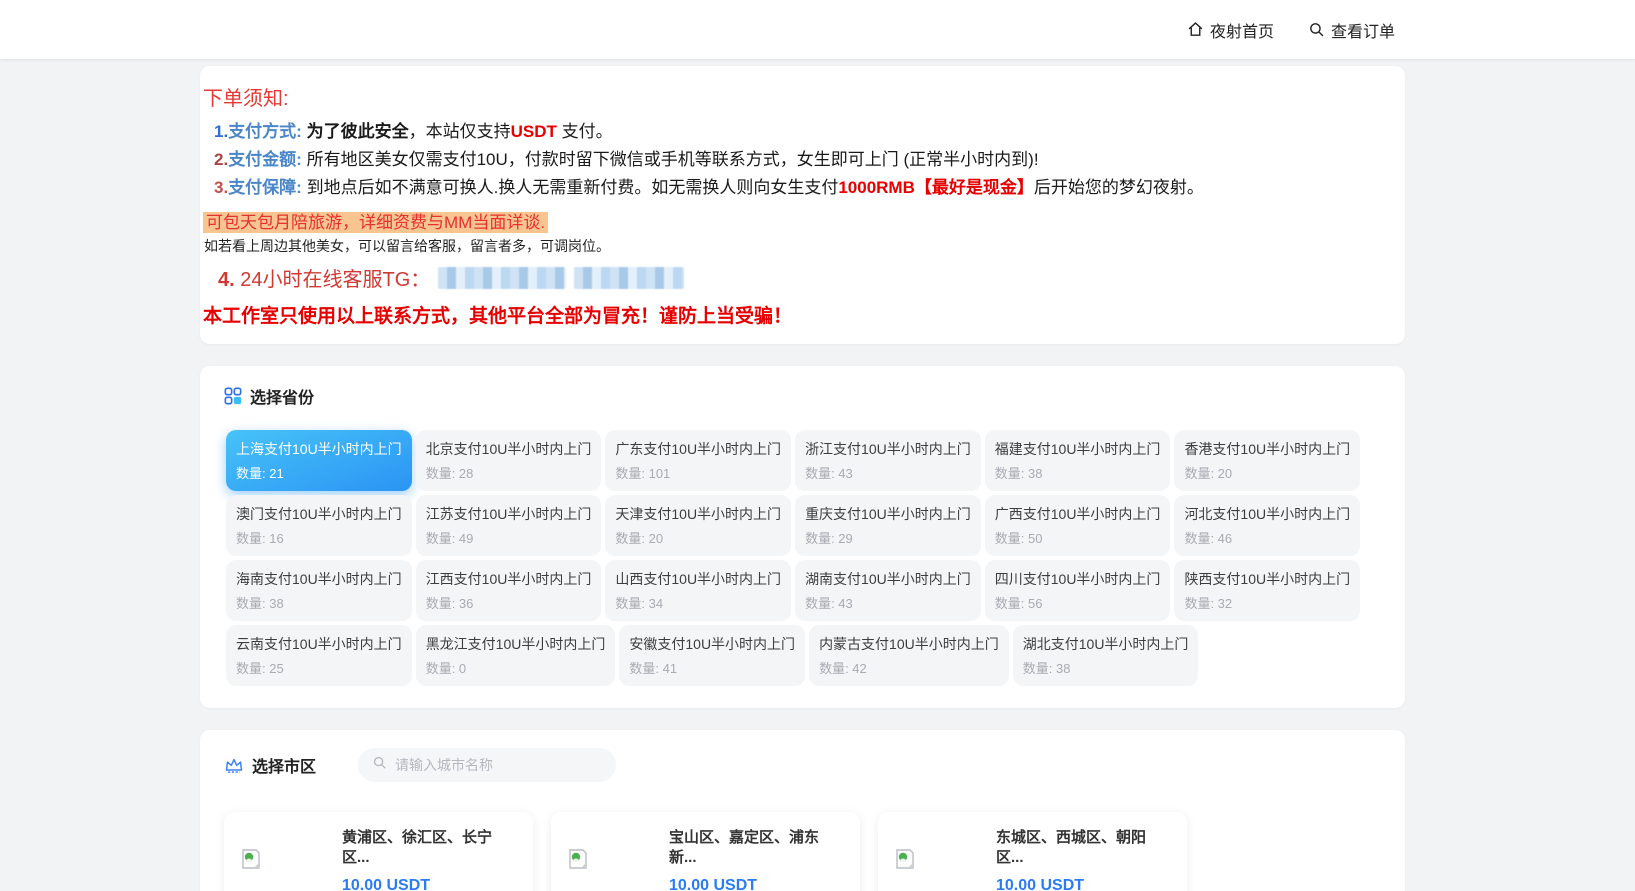 The width and height of the screenshot is (1635, 891). What do you see at coordinates (1077, 590) in the screenshot?
I see `province-button: 四川支付10U半小时内上门 数量: 56` at bounding box center [1077, 590].